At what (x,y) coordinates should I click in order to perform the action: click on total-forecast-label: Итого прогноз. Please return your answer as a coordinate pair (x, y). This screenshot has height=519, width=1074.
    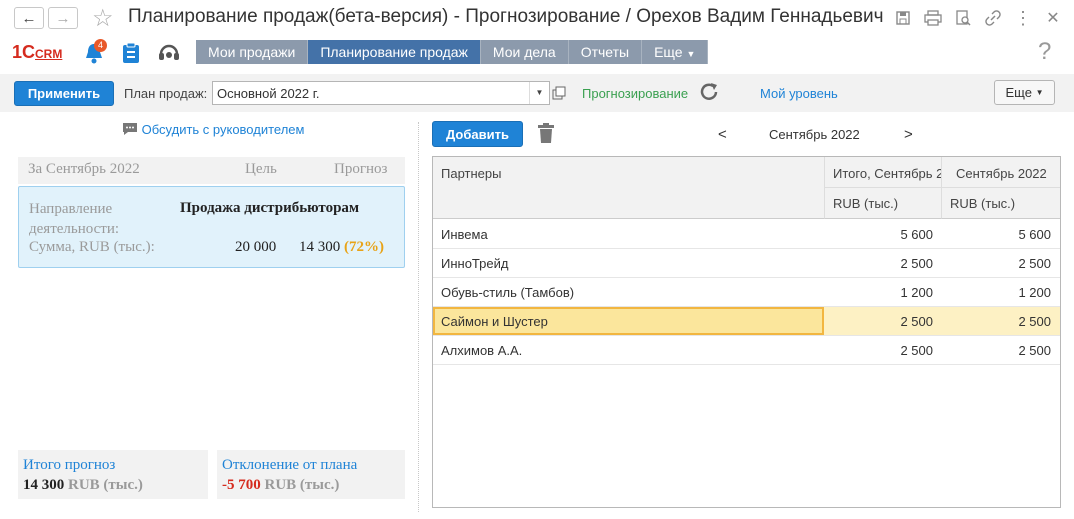
    Looking at the image, I should click on (69, 465).